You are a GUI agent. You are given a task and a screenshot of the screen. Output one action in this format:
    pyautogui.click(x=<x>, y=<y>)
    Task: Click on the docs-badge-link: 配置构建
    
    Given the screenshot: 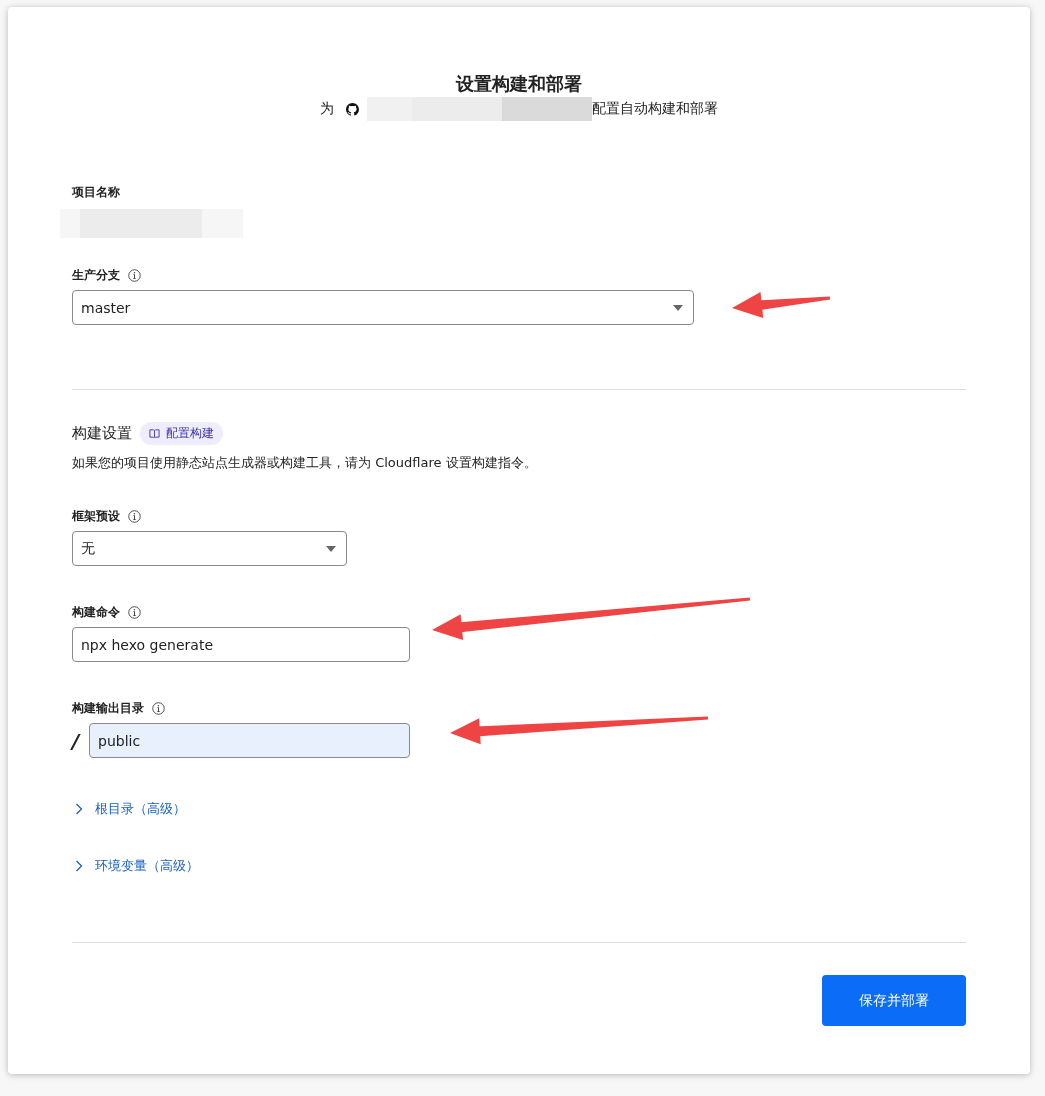 What is the action you would take?
    pyautogui.click(x=181, y=433)
    